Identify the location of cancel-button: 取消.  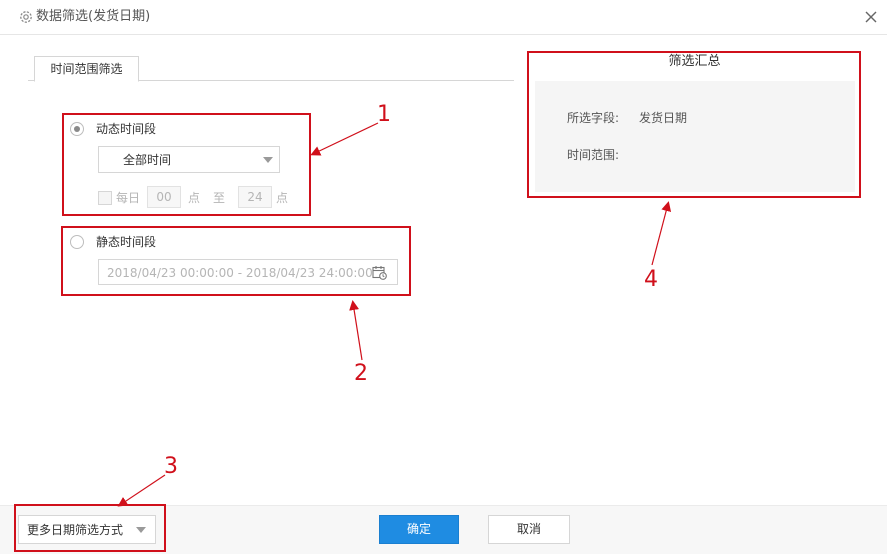
(529, 529).